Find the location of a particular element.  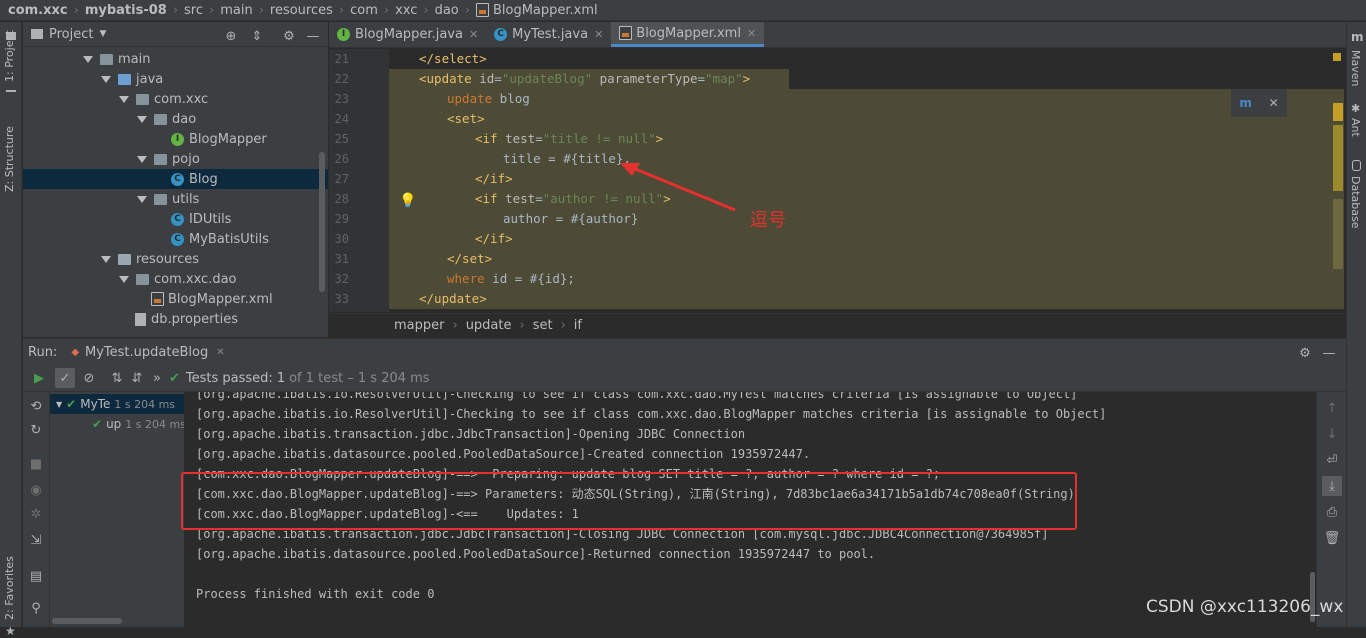

tree-item: C MyBatisUtils is located at coordinates (146, 239).